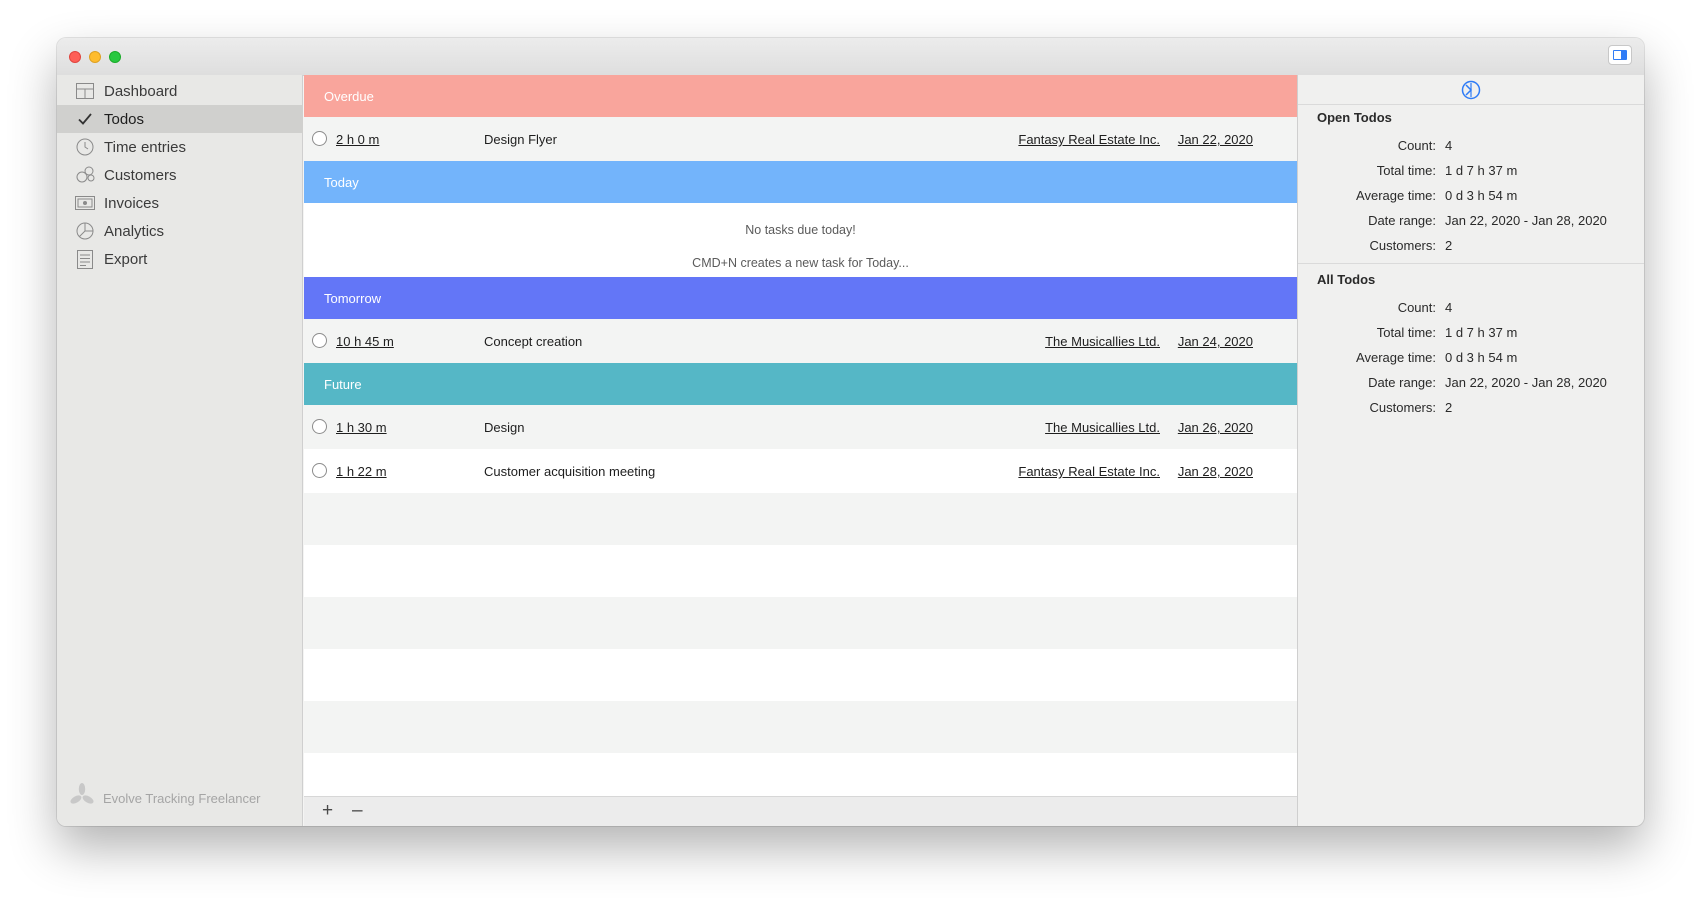  What do you see at coordinates (1354, 117) in the screenshot?
I see `open-todos-title: Open Todos` at bounding box center [1354, 117].